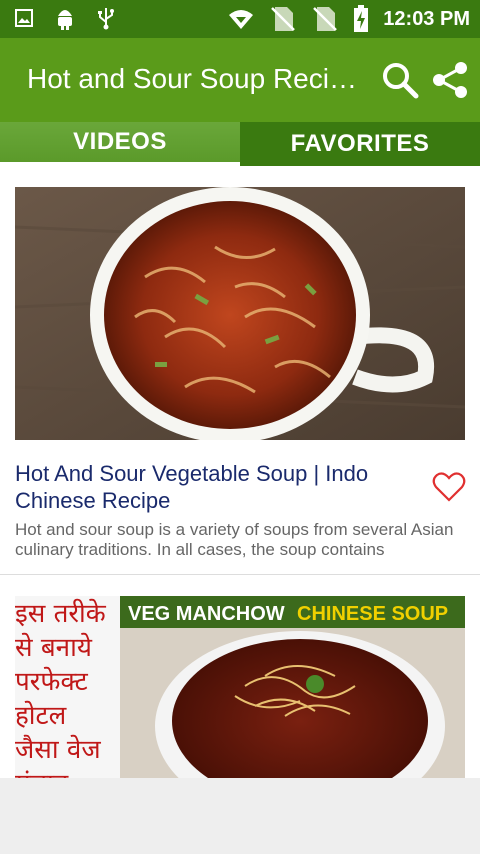  I want to click on hindi-line: इस तरीके, so click(61, 613).